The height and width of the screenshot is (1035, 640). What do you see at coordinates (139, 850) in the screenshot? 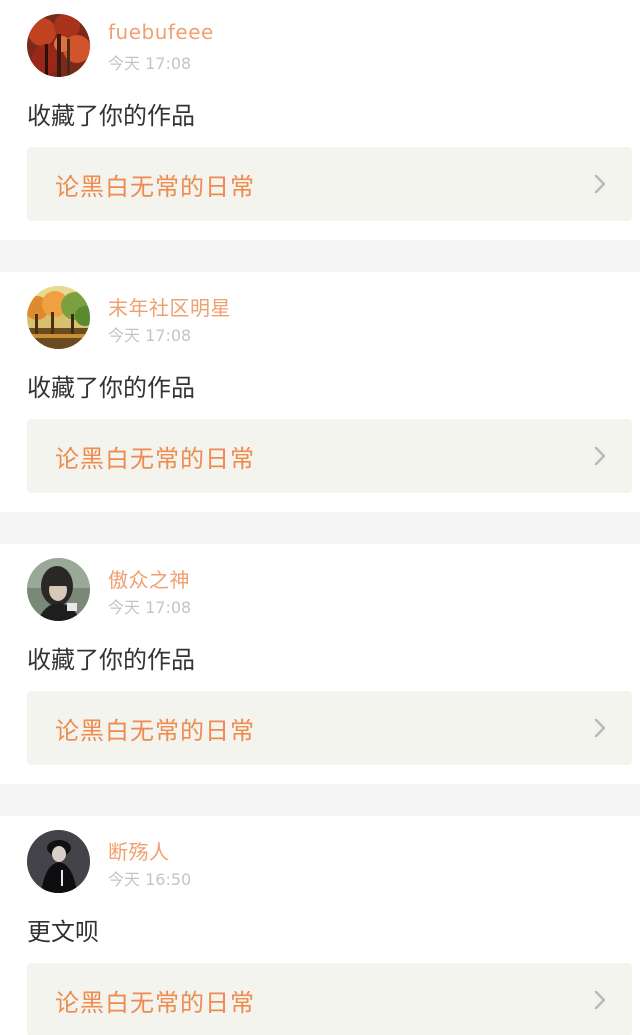
I see `username: 断殇人` at bounding box center [139, 850].